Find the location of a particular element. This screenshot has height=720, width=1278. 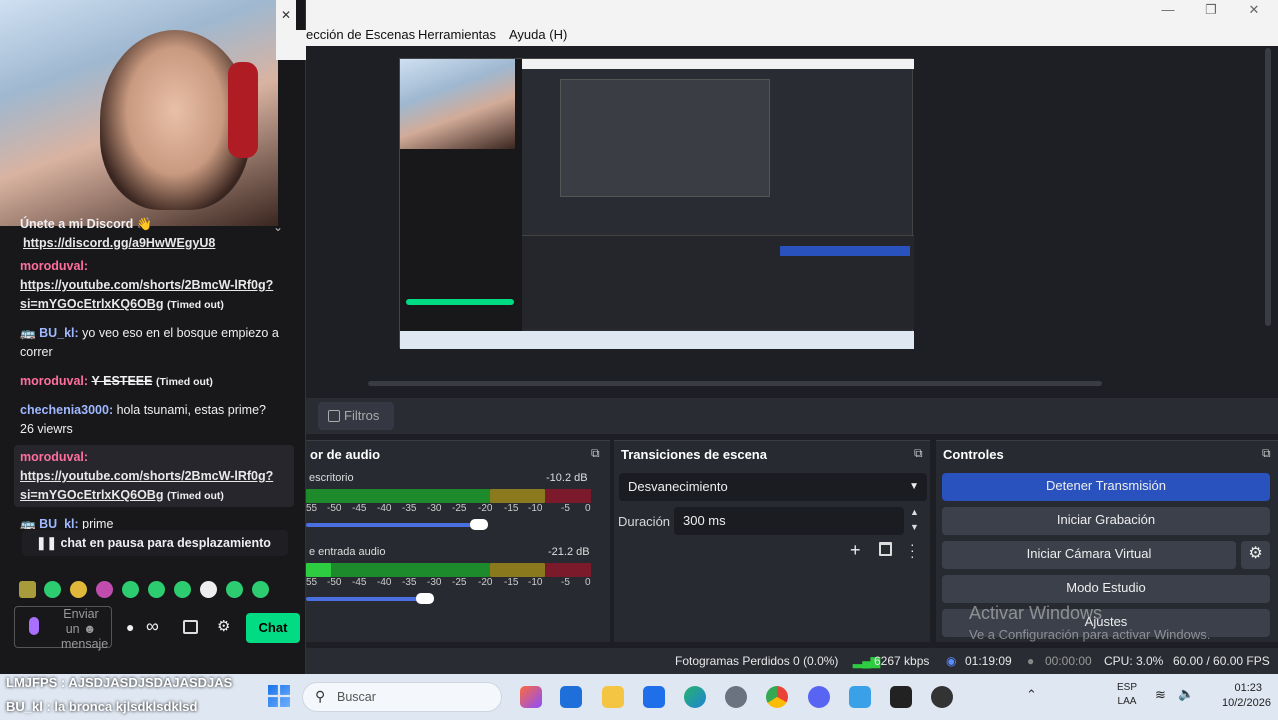

obs-icon is located at coordinates (942, 697).